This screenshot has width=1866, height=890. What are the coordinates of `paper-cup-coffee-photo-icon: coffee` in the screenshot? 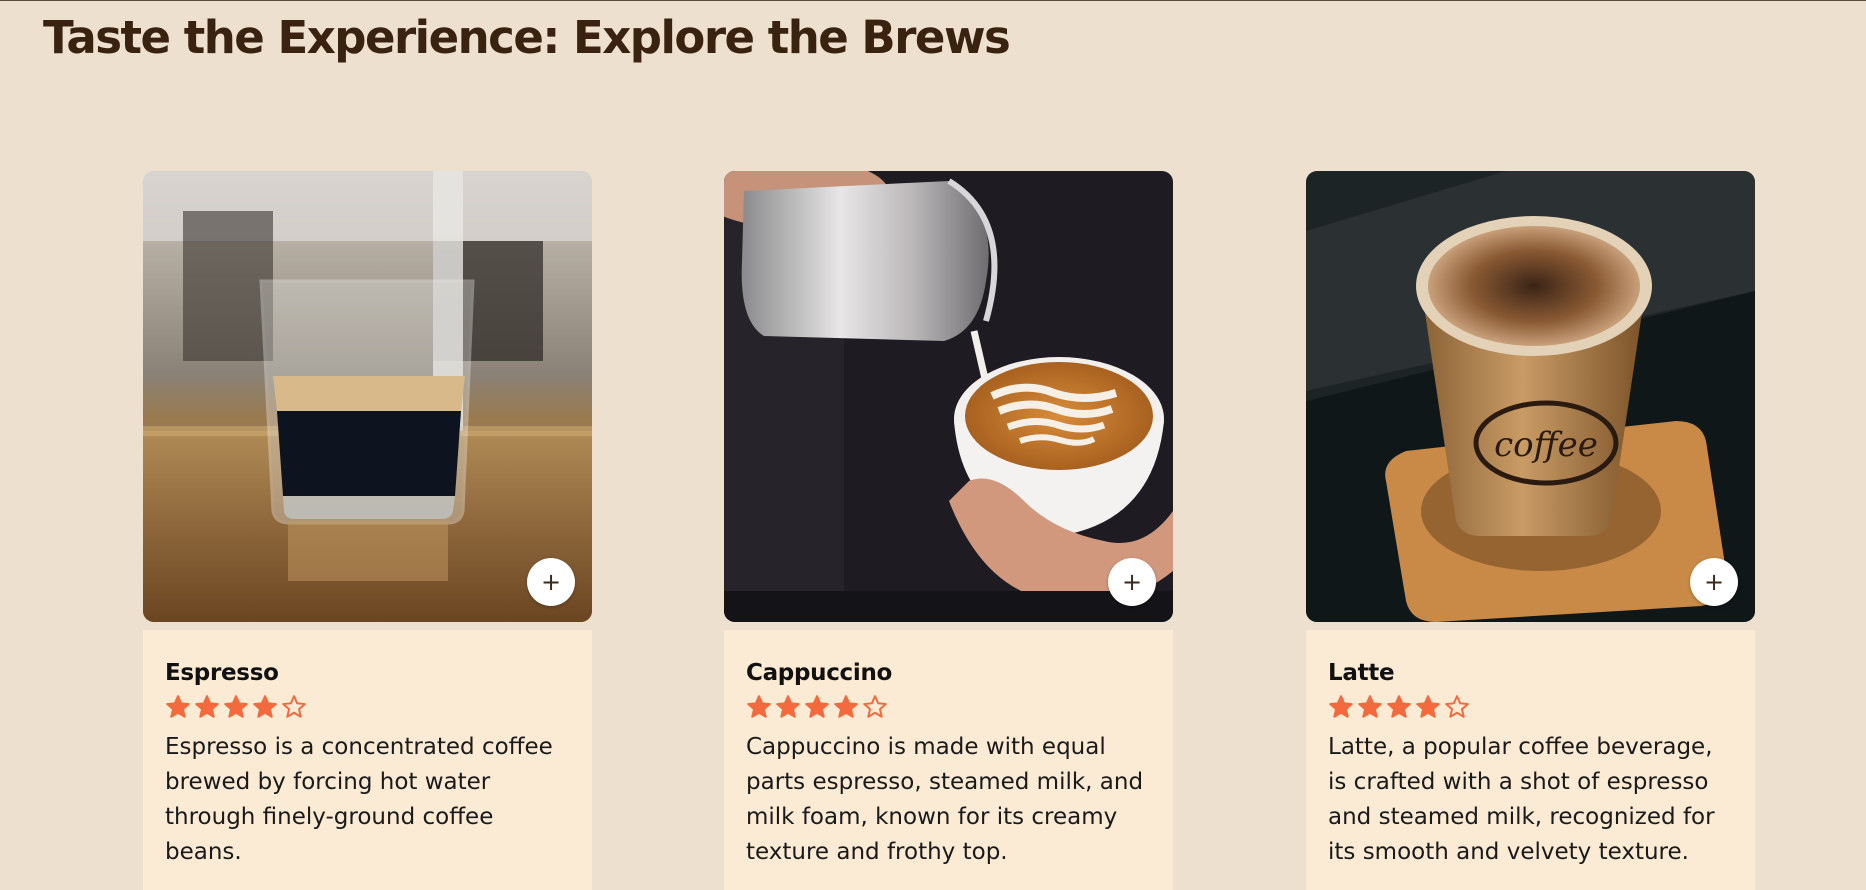 It's located at (1530, 396).